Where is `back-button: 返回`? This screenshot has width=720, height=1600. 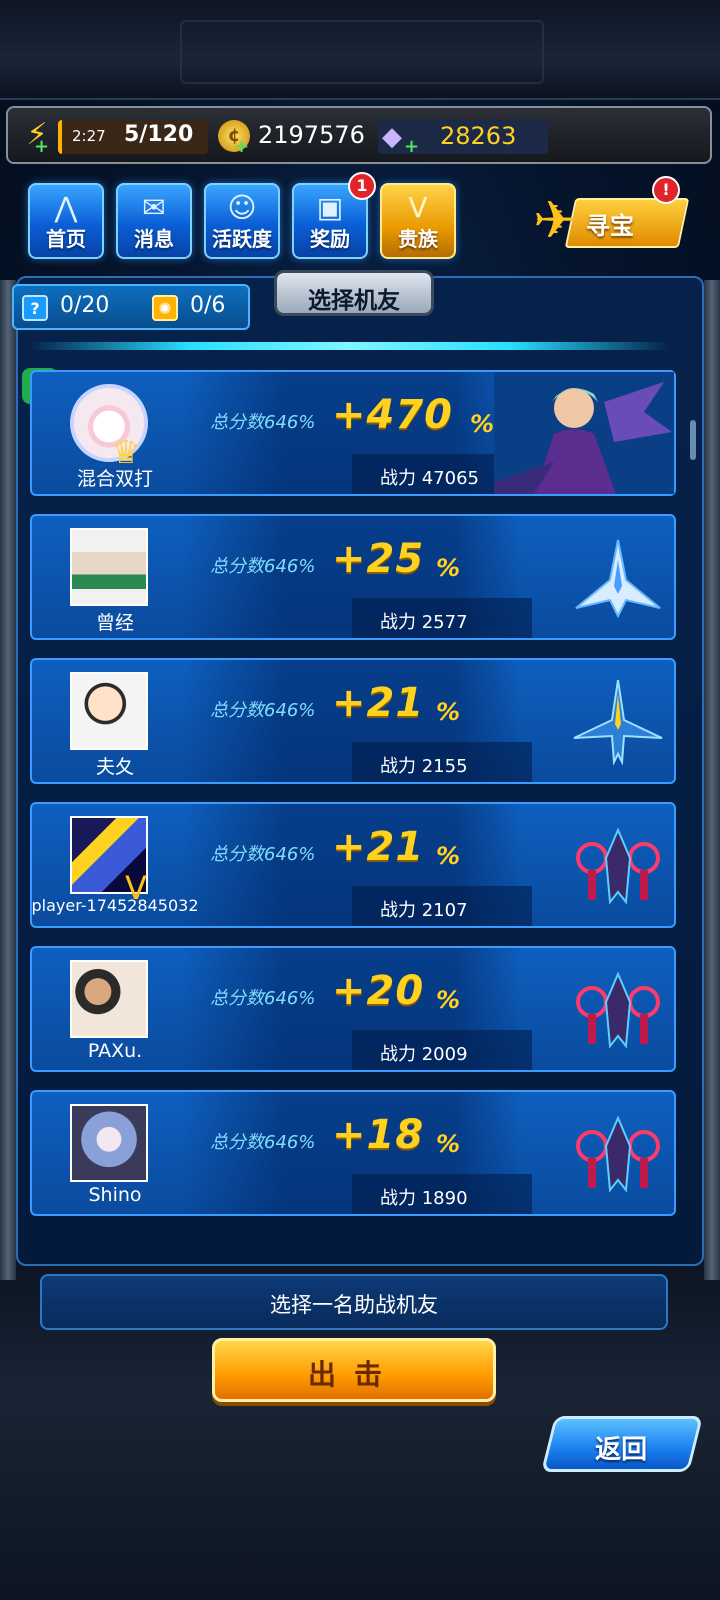 back-button: 返回 is located at coordinates (622, 1444).